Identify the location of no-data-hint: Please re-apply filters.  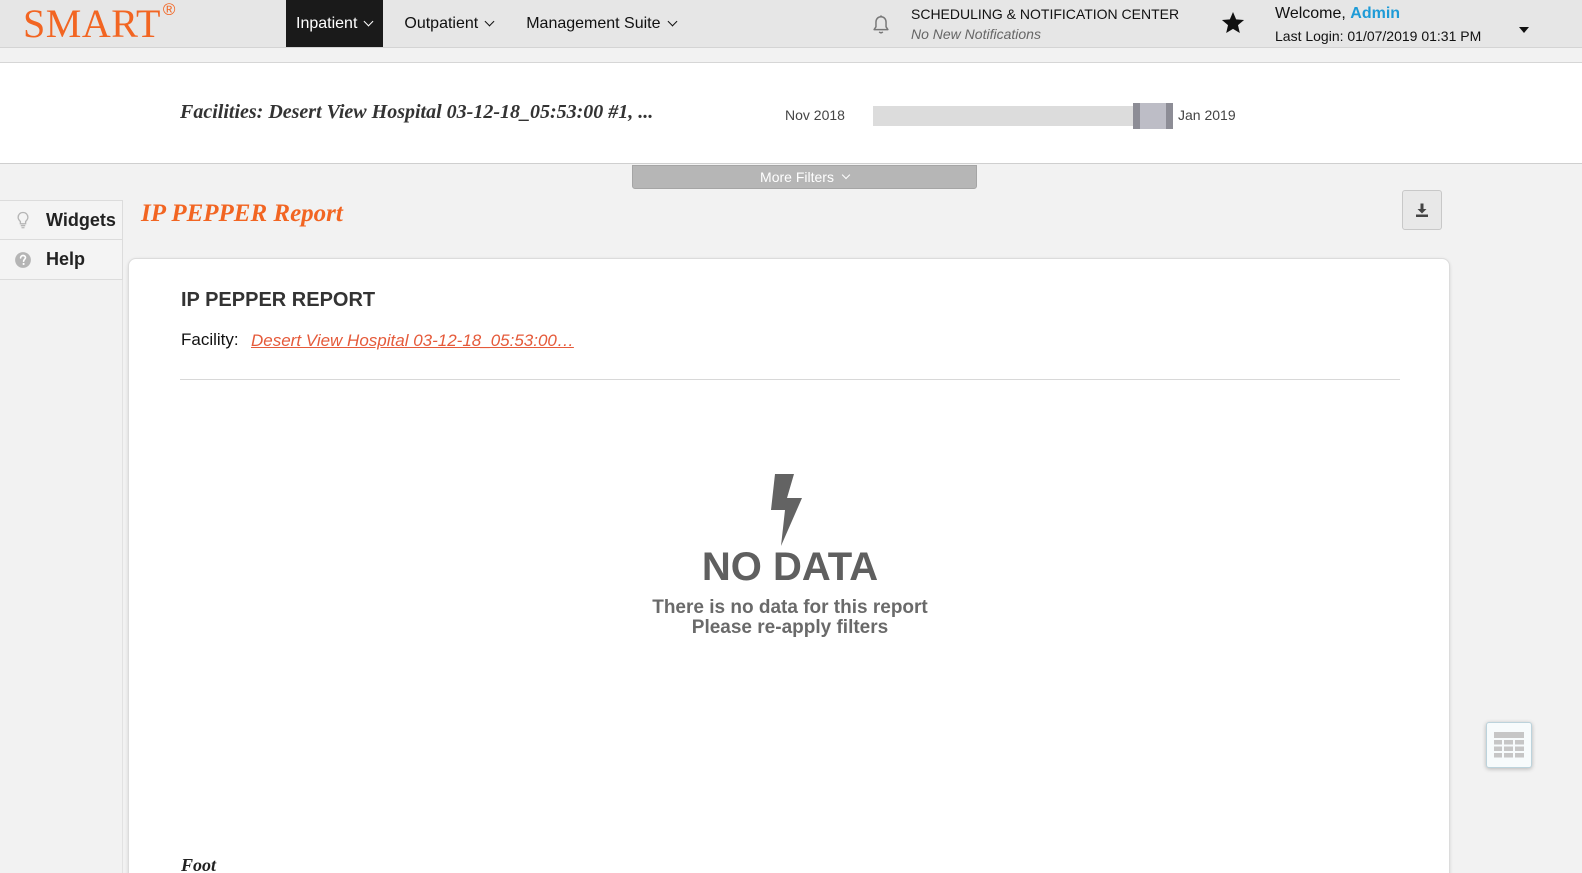
(790, 627).